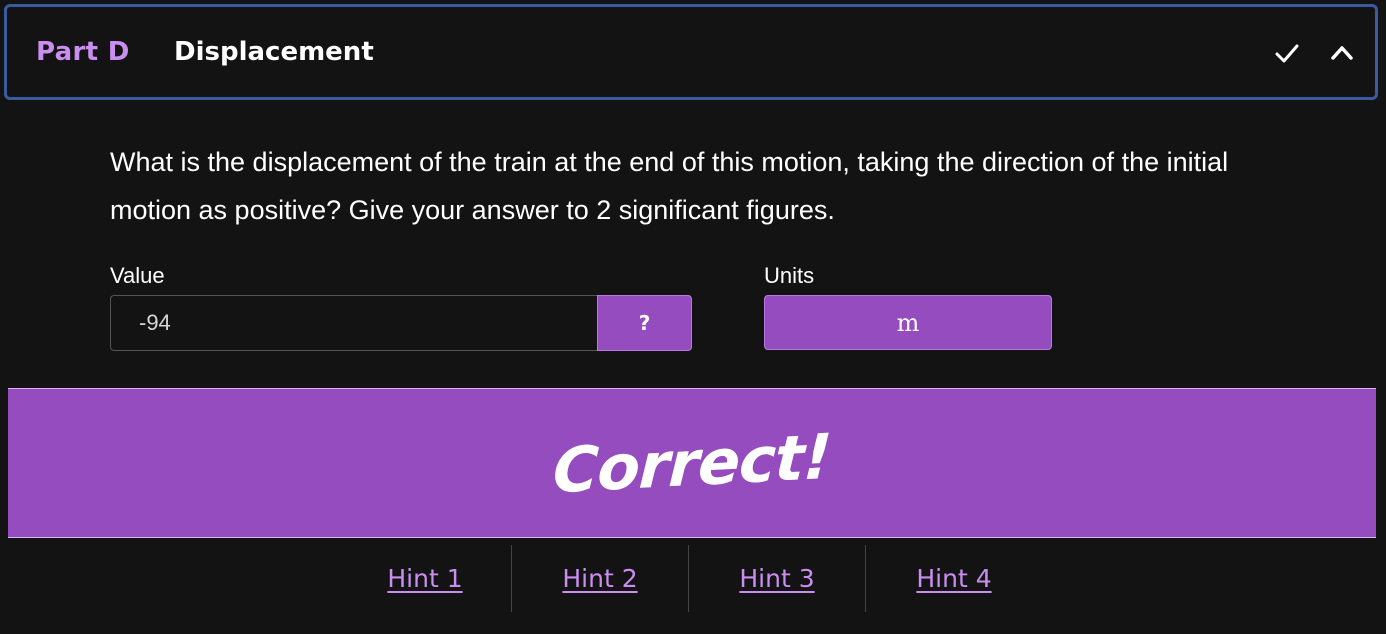 The image size is (1386, 634). Describe the element at coordinates (137, 275) in the screenshot. I see `value-label: Value` at that location.